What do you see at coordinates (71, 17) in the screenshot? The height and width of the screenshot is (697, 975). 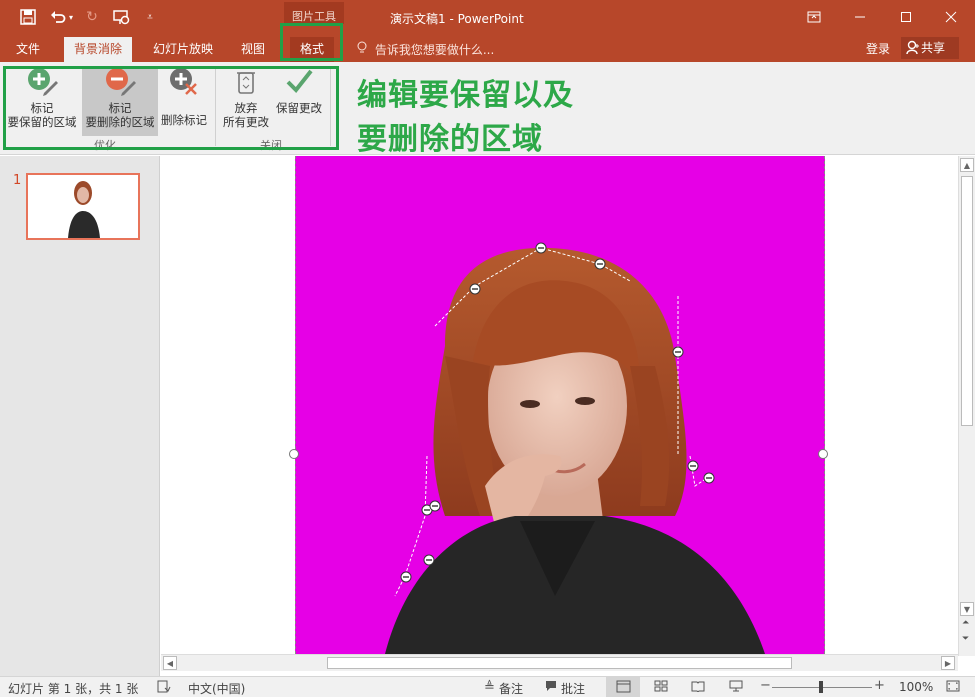 I see `undo-dropdown-icon: ▾` at bounding box center [71, 17].